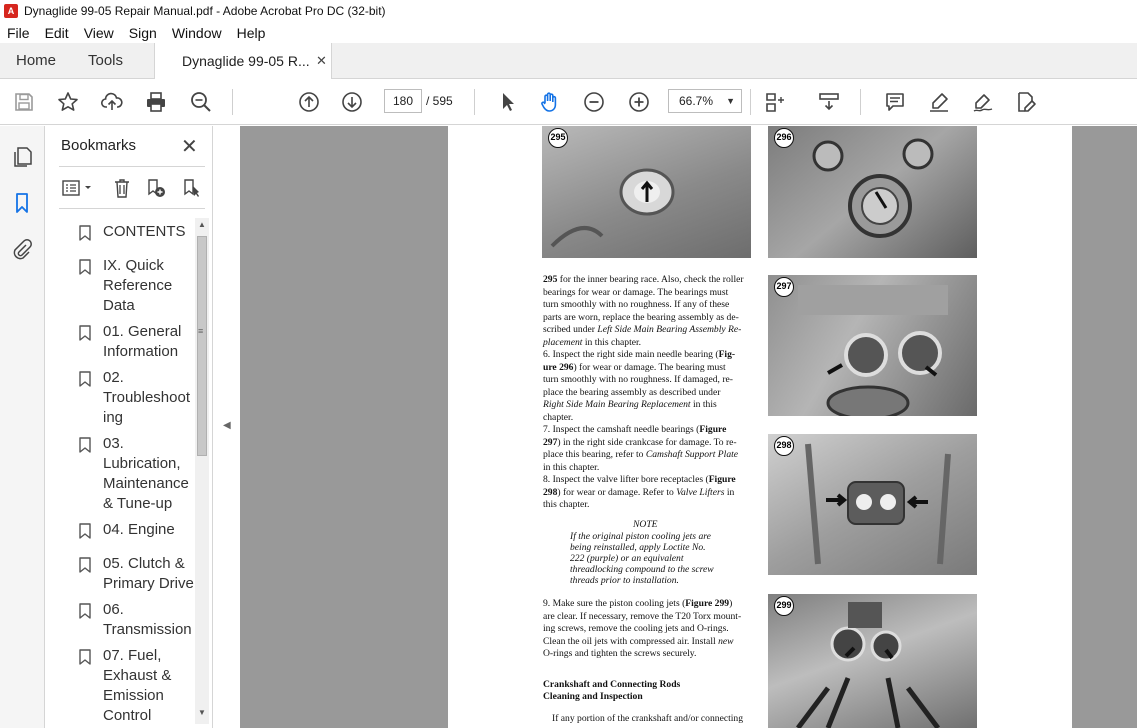  Describe the element at coordinates (22, 157) in the screenshot. I see `pages-icon` at that location.